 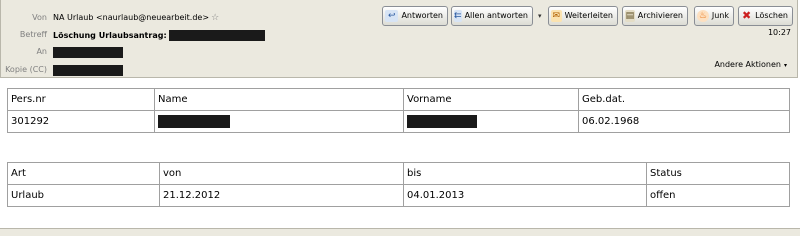 I want to click on chevron-down-icon: ▾, so click(x=785, y=65).